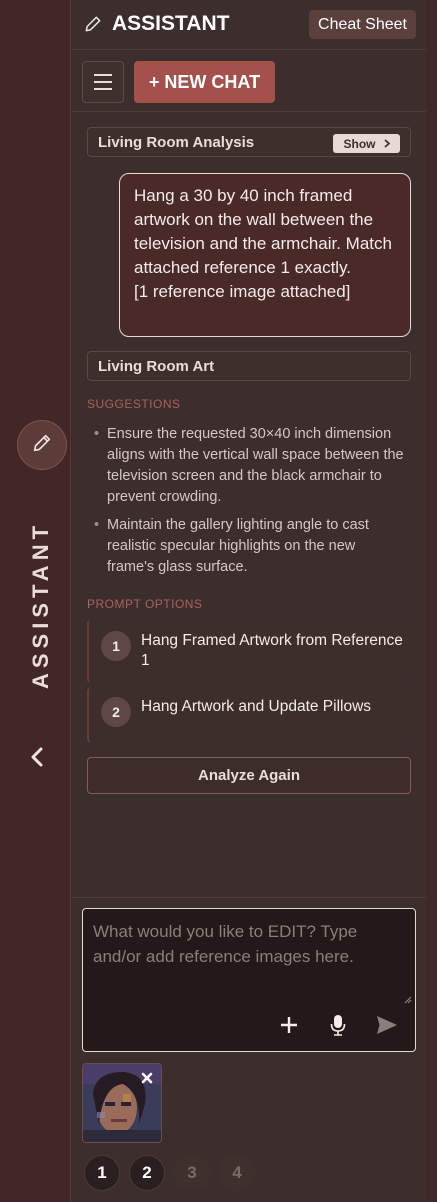 This screenshot has height=1202, width=437. What do you see at coordinates (147, 1078) in the screenshot?
I see `remove-image-icon` at bounding box center [147, 1078].